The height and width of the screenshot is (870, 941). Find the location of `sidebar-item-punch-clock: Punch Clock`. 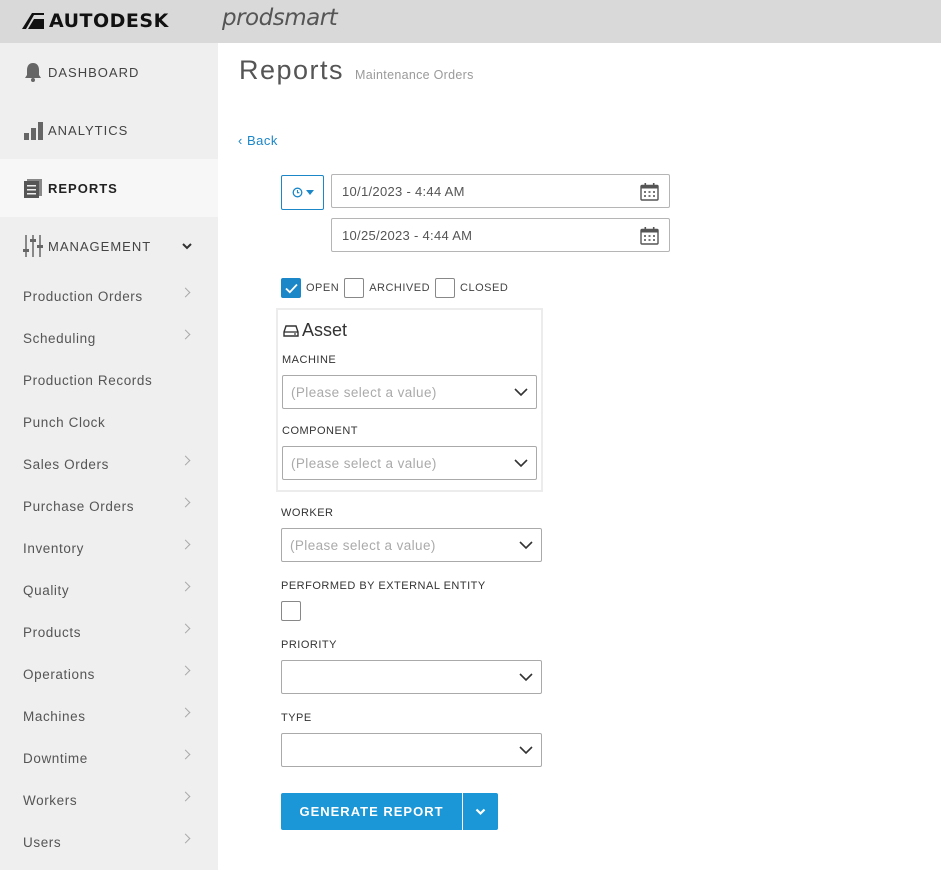

sidebar-item-punch-clock: Punch Clock is located at coordinates (109, 422).